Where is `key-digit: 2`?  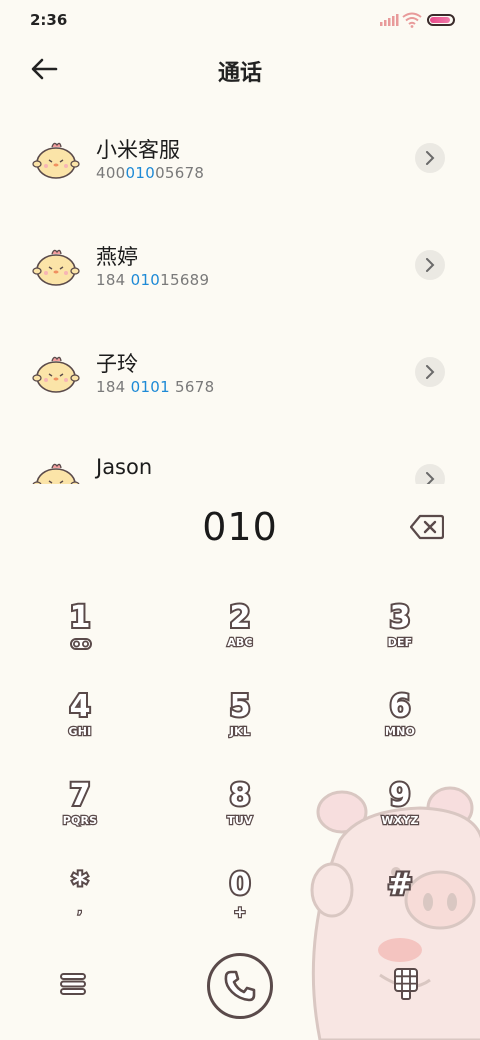
key-digit: 2 is located at coordinates (240, 617).